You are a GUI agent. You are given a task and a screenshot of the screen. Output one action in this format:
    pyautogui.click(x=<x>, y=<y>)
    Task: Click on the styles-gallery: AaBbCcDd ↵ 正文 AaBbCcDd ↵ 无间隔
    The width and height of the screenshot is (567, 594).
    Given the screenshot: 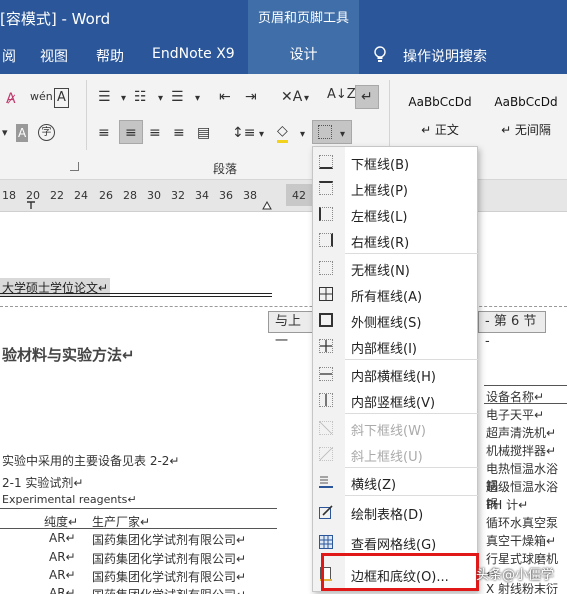 What is the action you would take?
    pyautogui.click(x=482, y=115)
    